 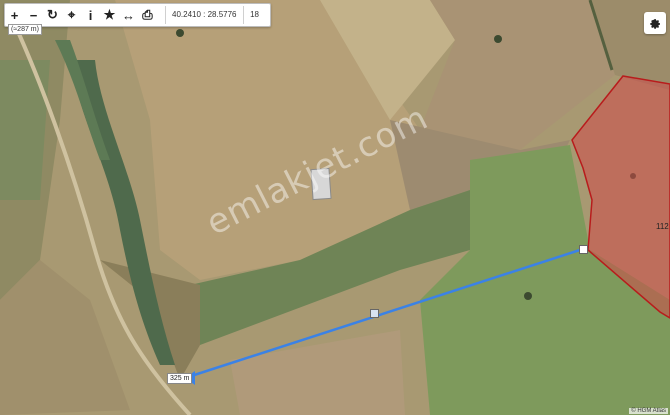 What do you see at coordinates (662, 226) in the screenshot?
I see `parcel-label: 112` at bounding box center [662, 226].